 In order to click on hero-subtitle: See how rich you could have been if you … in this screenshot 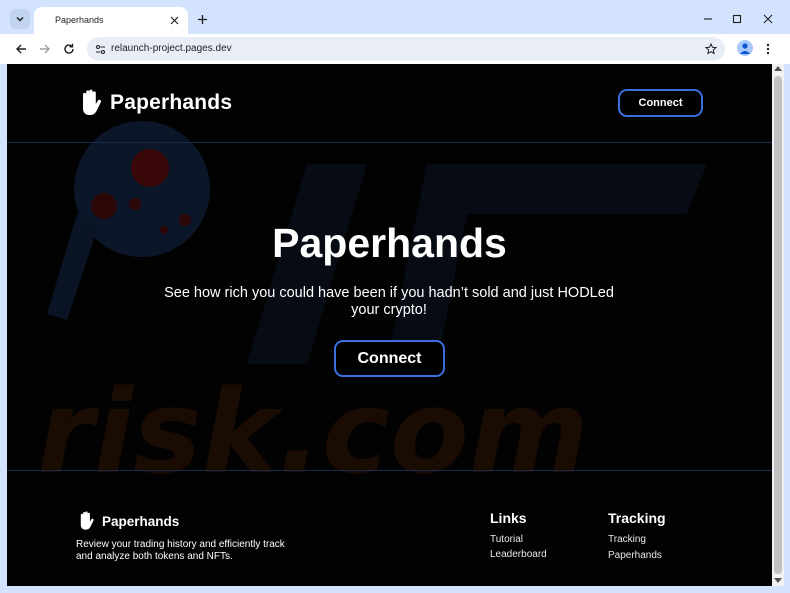, I will do `click(389, 301)`.